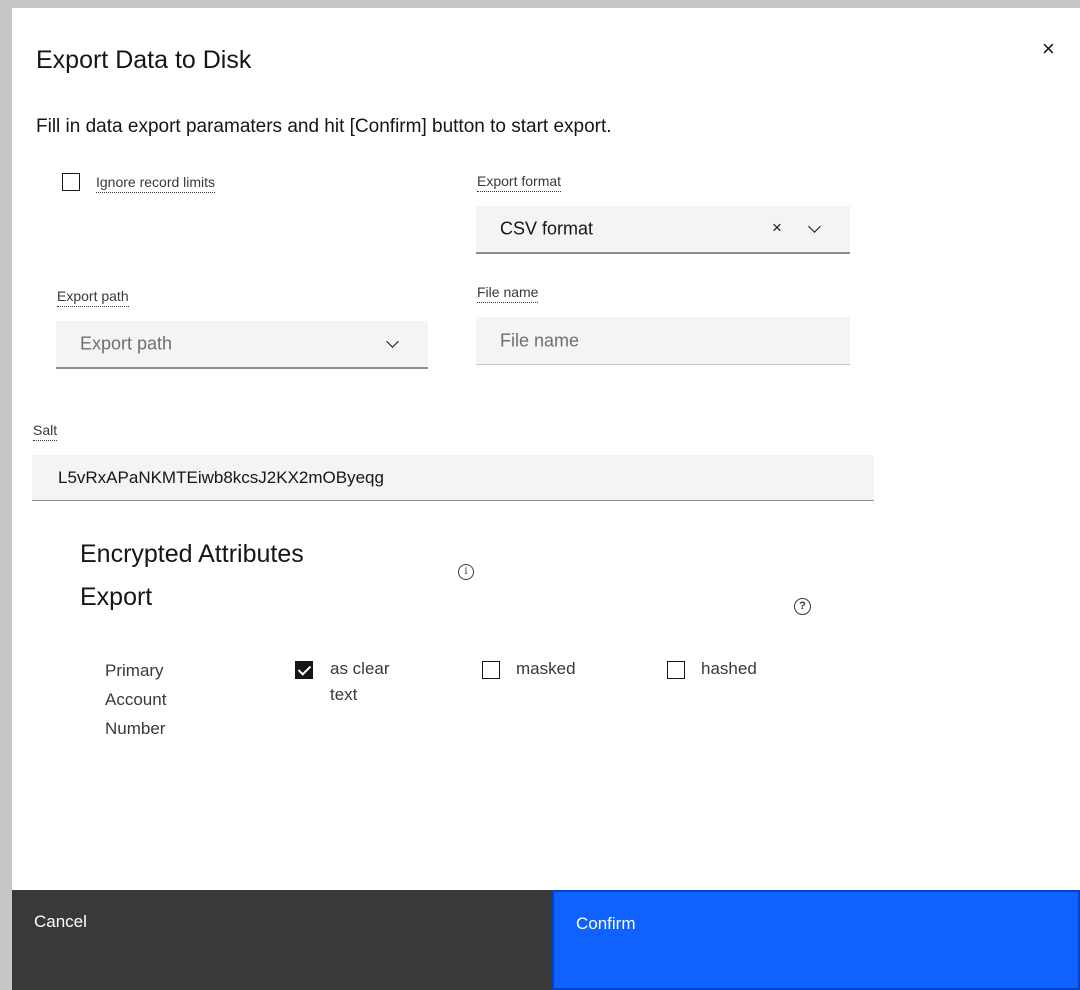 The image size is (1080, 990). Describe the element at coordinates (136, 699) in the screenshot. I see `attribute-name: Primary Account Number` at that location.